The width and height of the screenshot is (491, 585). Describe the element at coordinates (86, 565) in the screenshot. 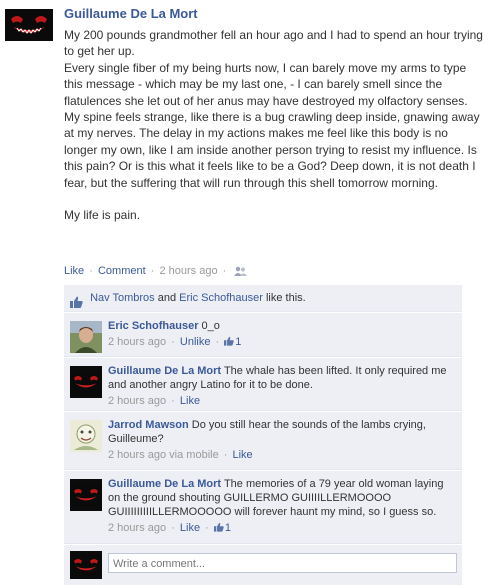

I see `current-user-avatar` at that location.